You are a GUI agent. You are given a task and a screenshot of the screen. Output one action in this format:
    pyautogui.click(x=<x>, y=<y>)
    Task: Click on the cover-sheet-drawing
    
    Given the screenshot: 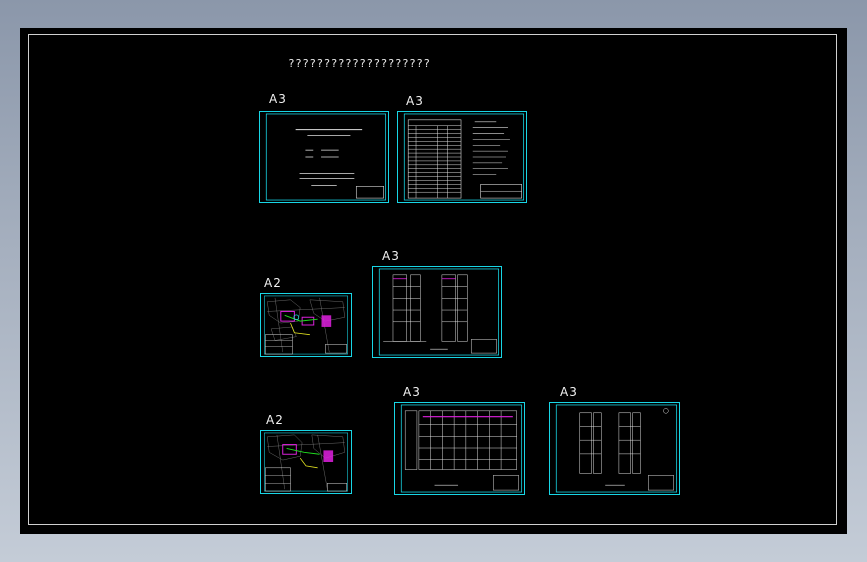 What is the action you would take?
    pyautogui.click(x=326, y=157)
    